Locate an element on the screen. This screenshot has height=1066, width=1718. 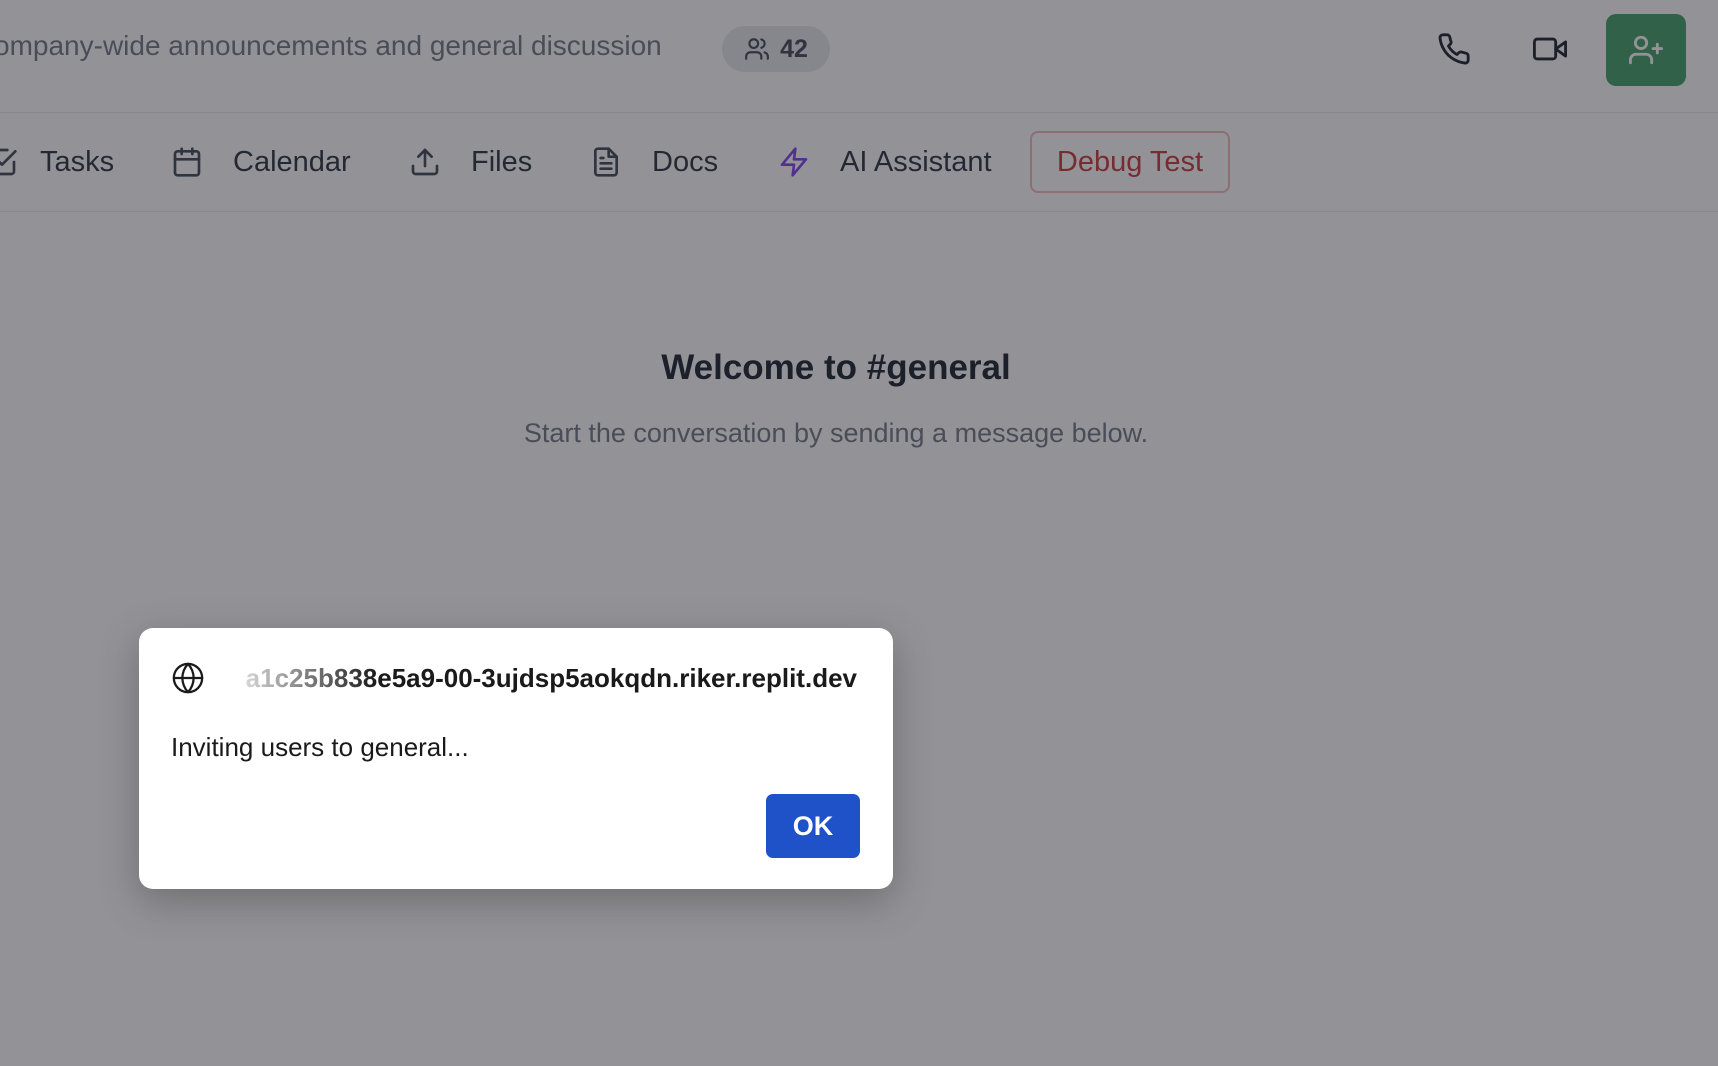
globe-icon is located at coordinates (188, 678).